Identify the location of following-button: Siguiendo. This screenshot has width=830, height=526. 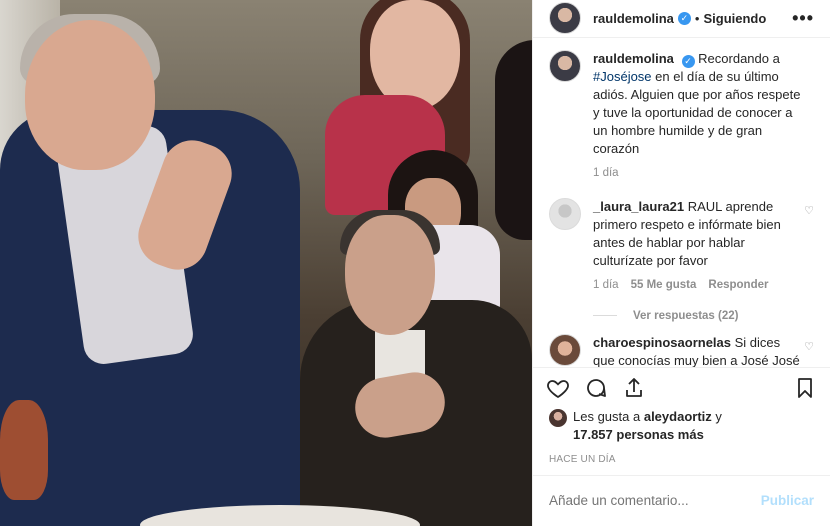
(734, 18).